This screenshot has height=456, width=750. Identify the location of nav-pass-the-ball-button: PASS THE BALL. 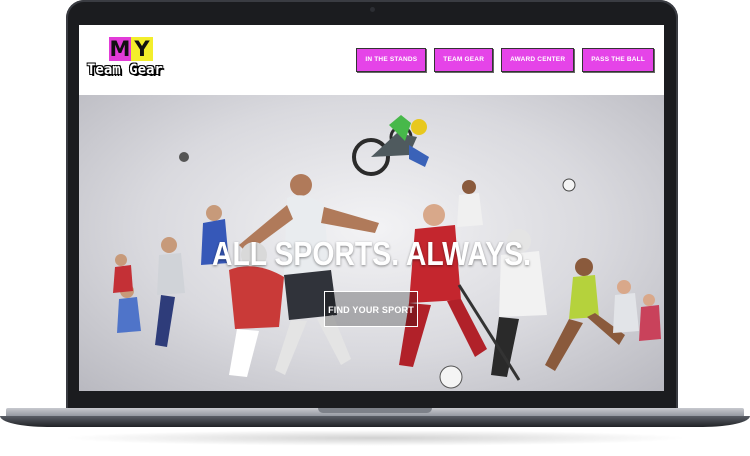
(618, 60).